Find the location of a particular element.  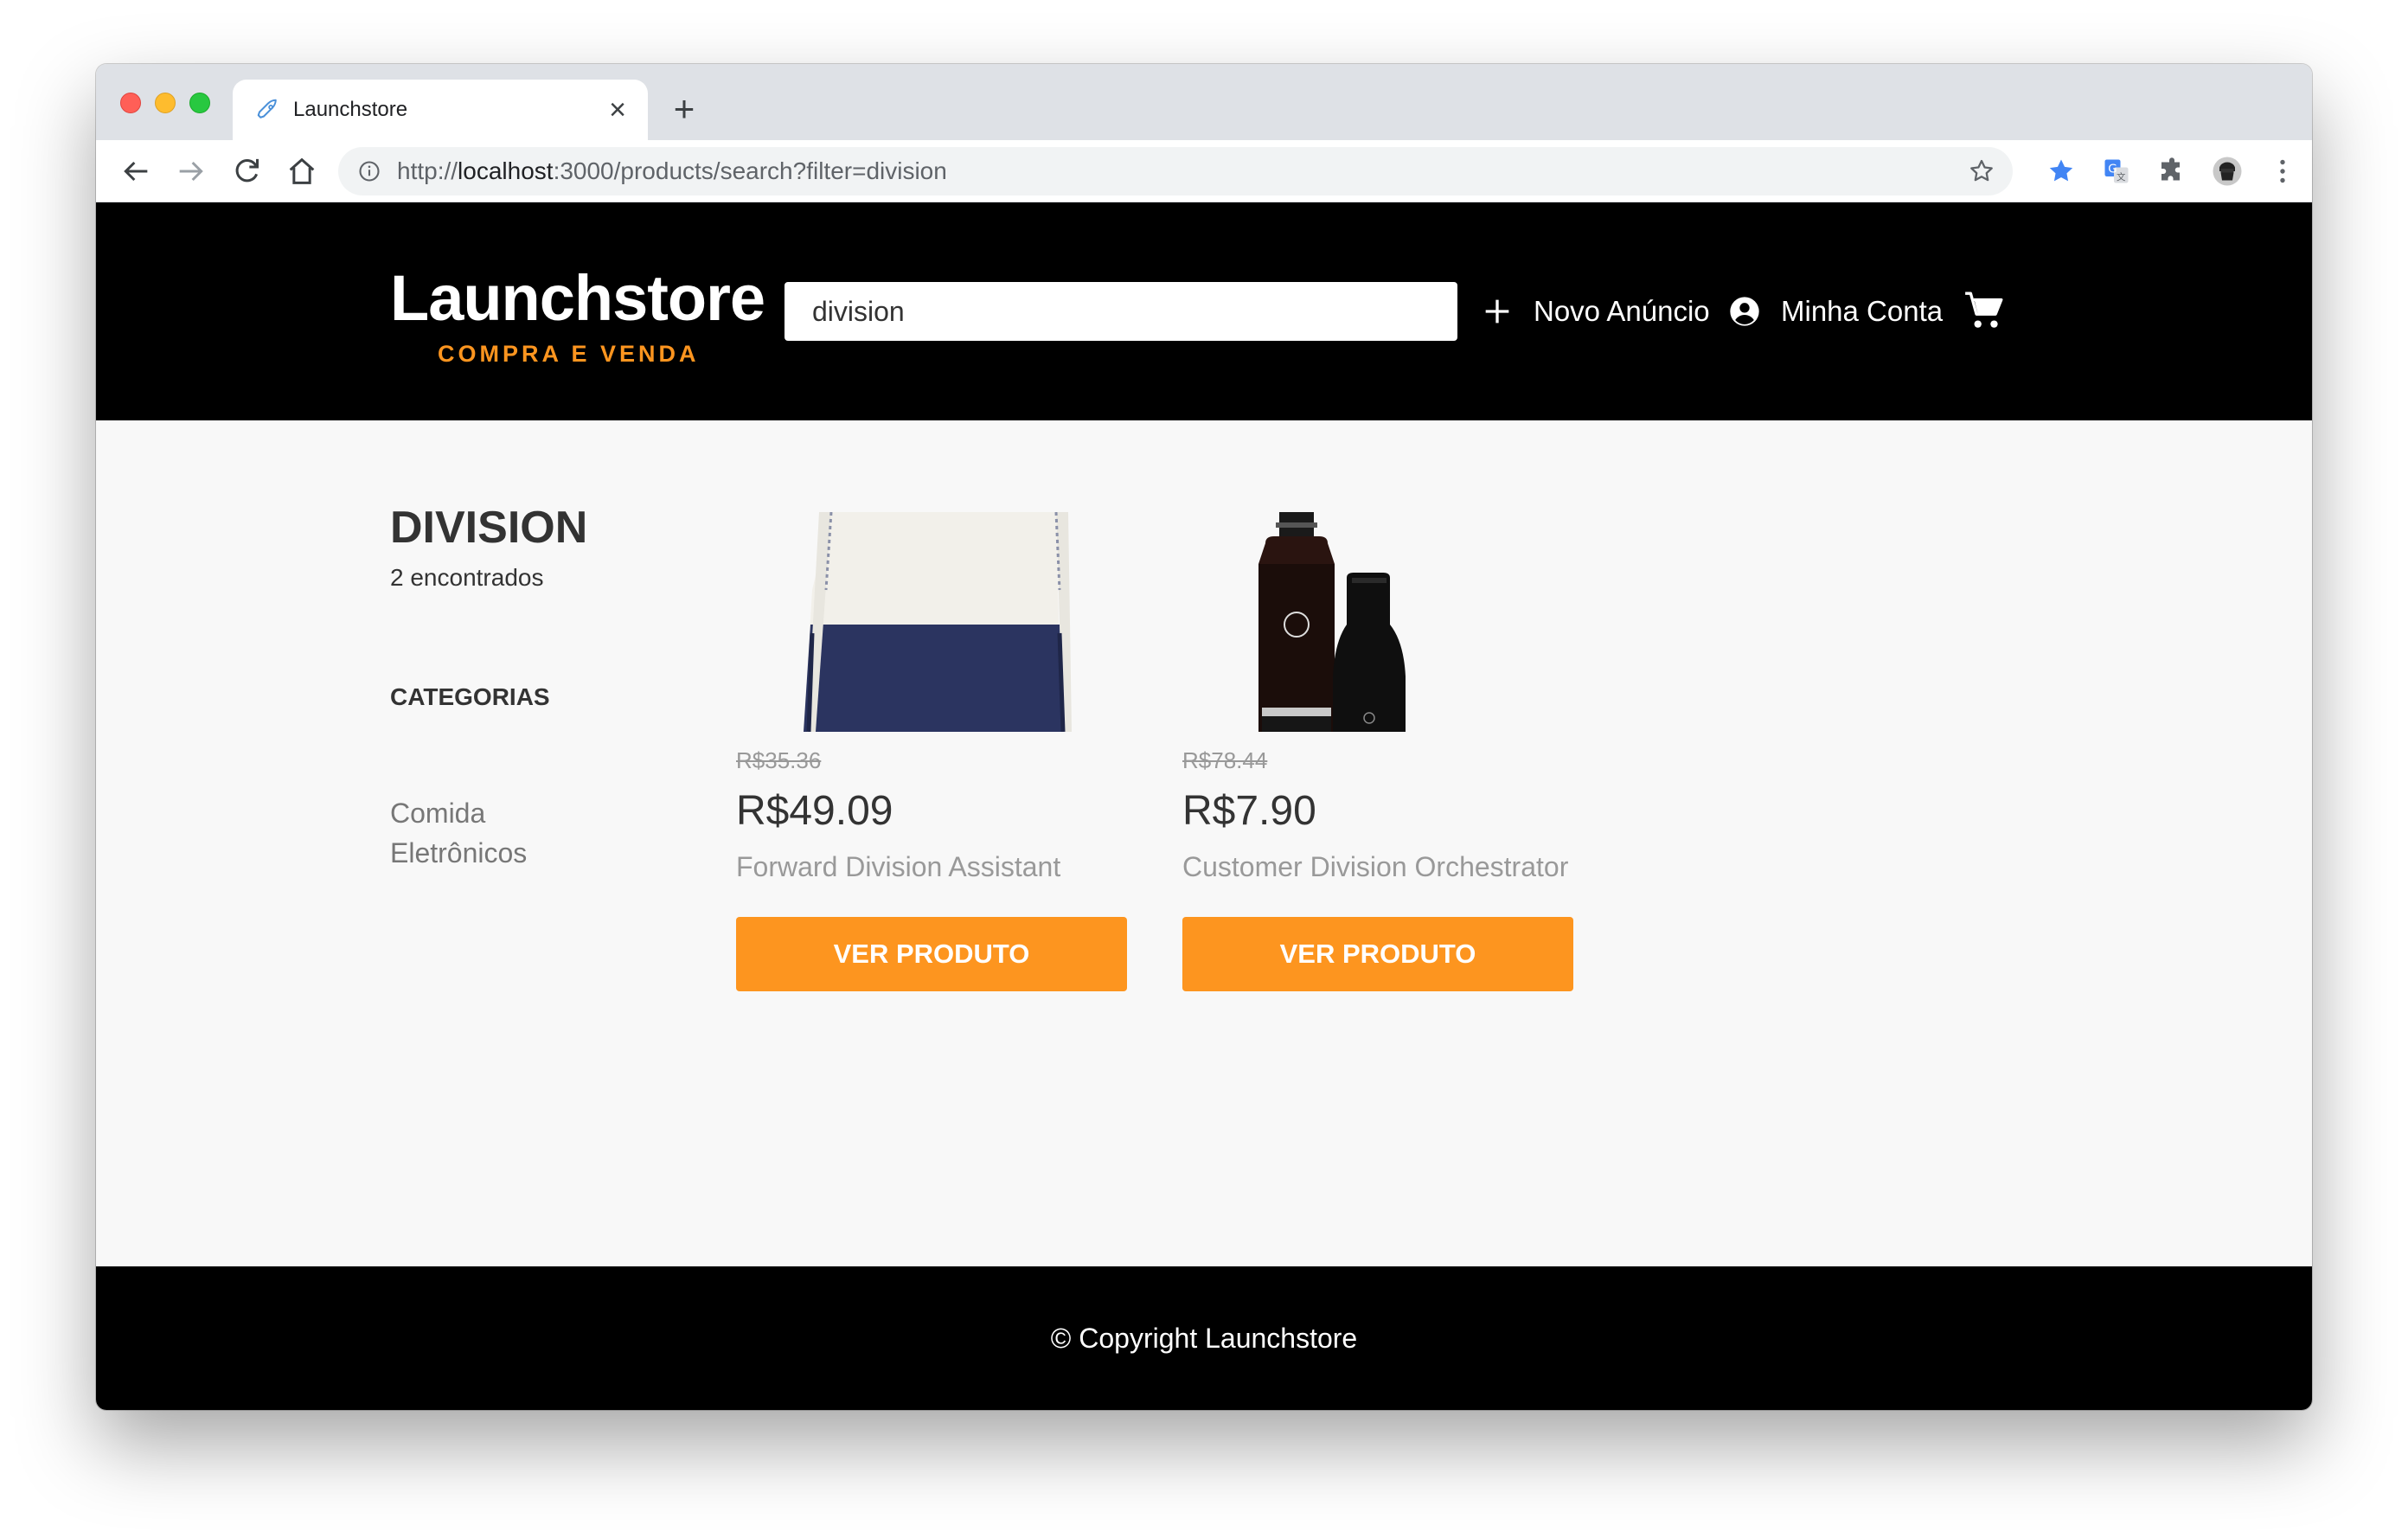

shopping-cart-icon is located at coordinates (1984, 310).